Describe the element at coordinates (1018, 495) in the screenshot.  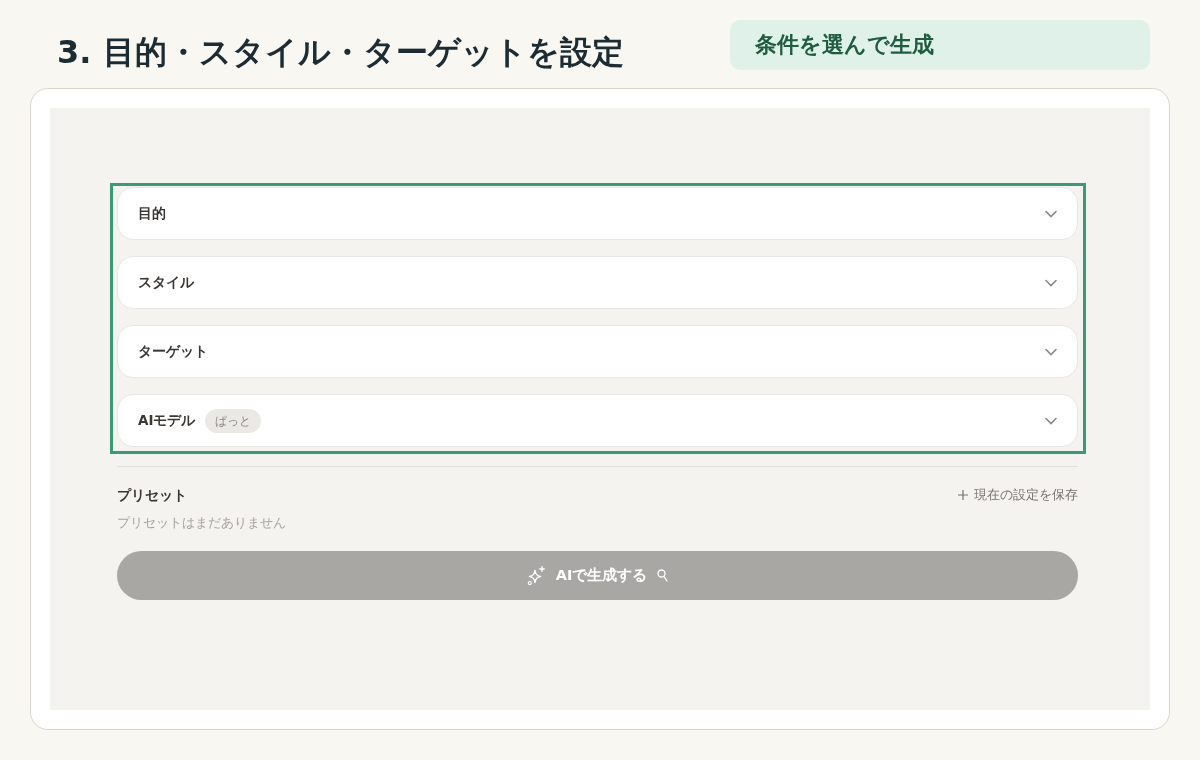
I see `save-settings-link: 現在の設定を保存` at that location.